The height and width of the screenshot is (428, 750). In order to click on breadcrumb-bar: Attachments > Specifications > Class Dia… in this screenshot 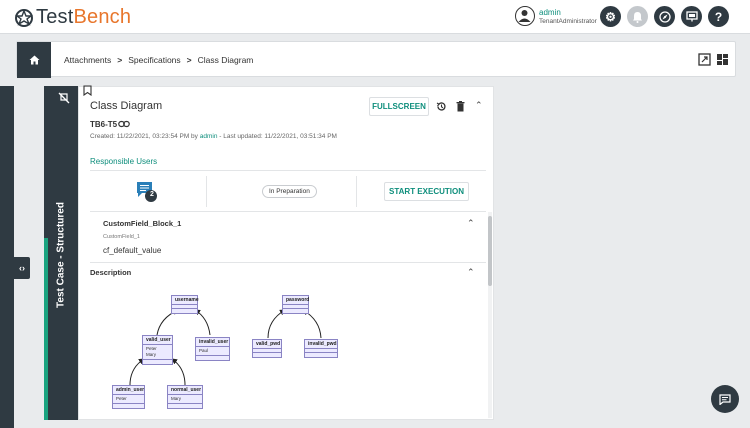, I will do `click(376, 59)`.